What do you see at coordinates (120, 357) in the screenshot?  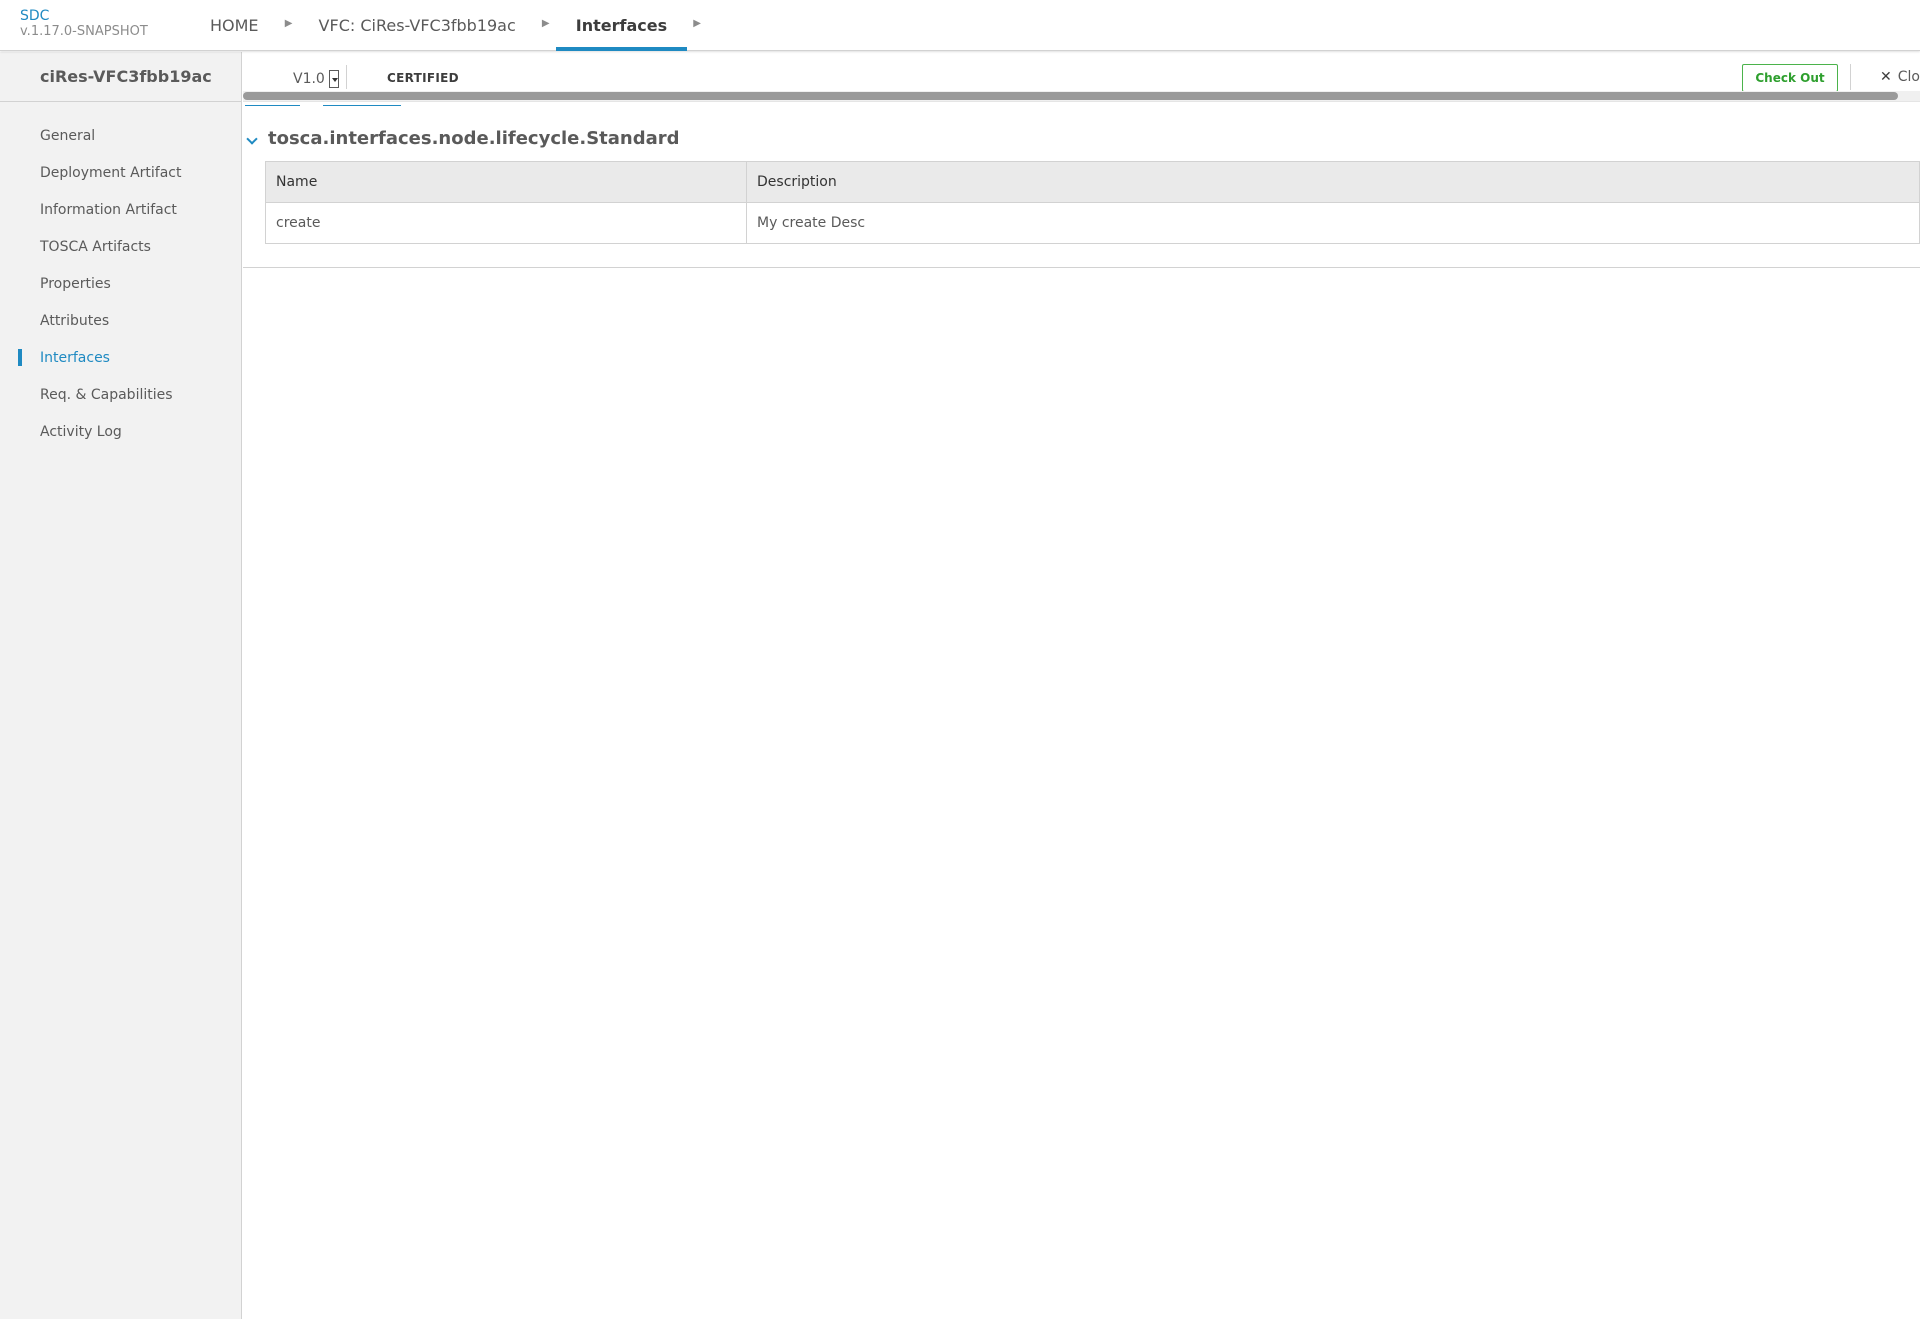 I see `sidebar-item-interfaces: Interfaces` at bounding box center [120, 357].